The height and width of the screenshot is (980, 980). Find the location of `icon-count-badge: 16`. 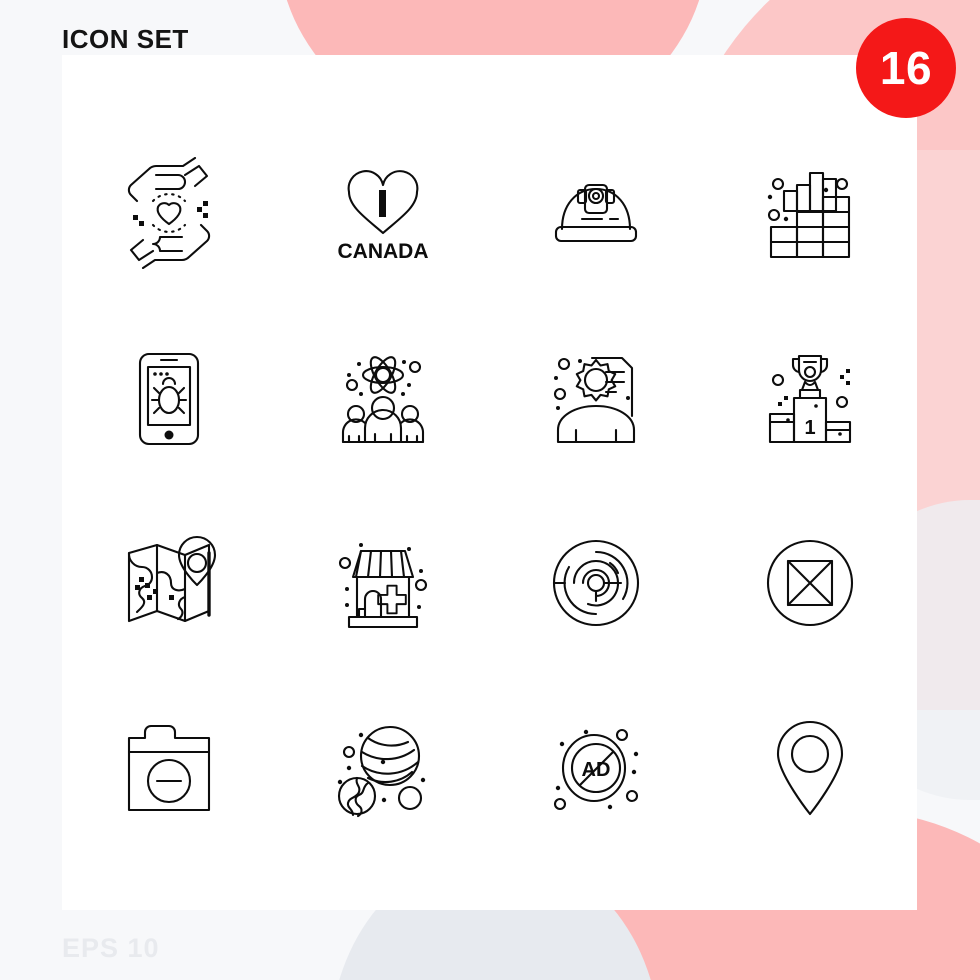

icon-count-badge: 16 is located at coordinates (906, 68).